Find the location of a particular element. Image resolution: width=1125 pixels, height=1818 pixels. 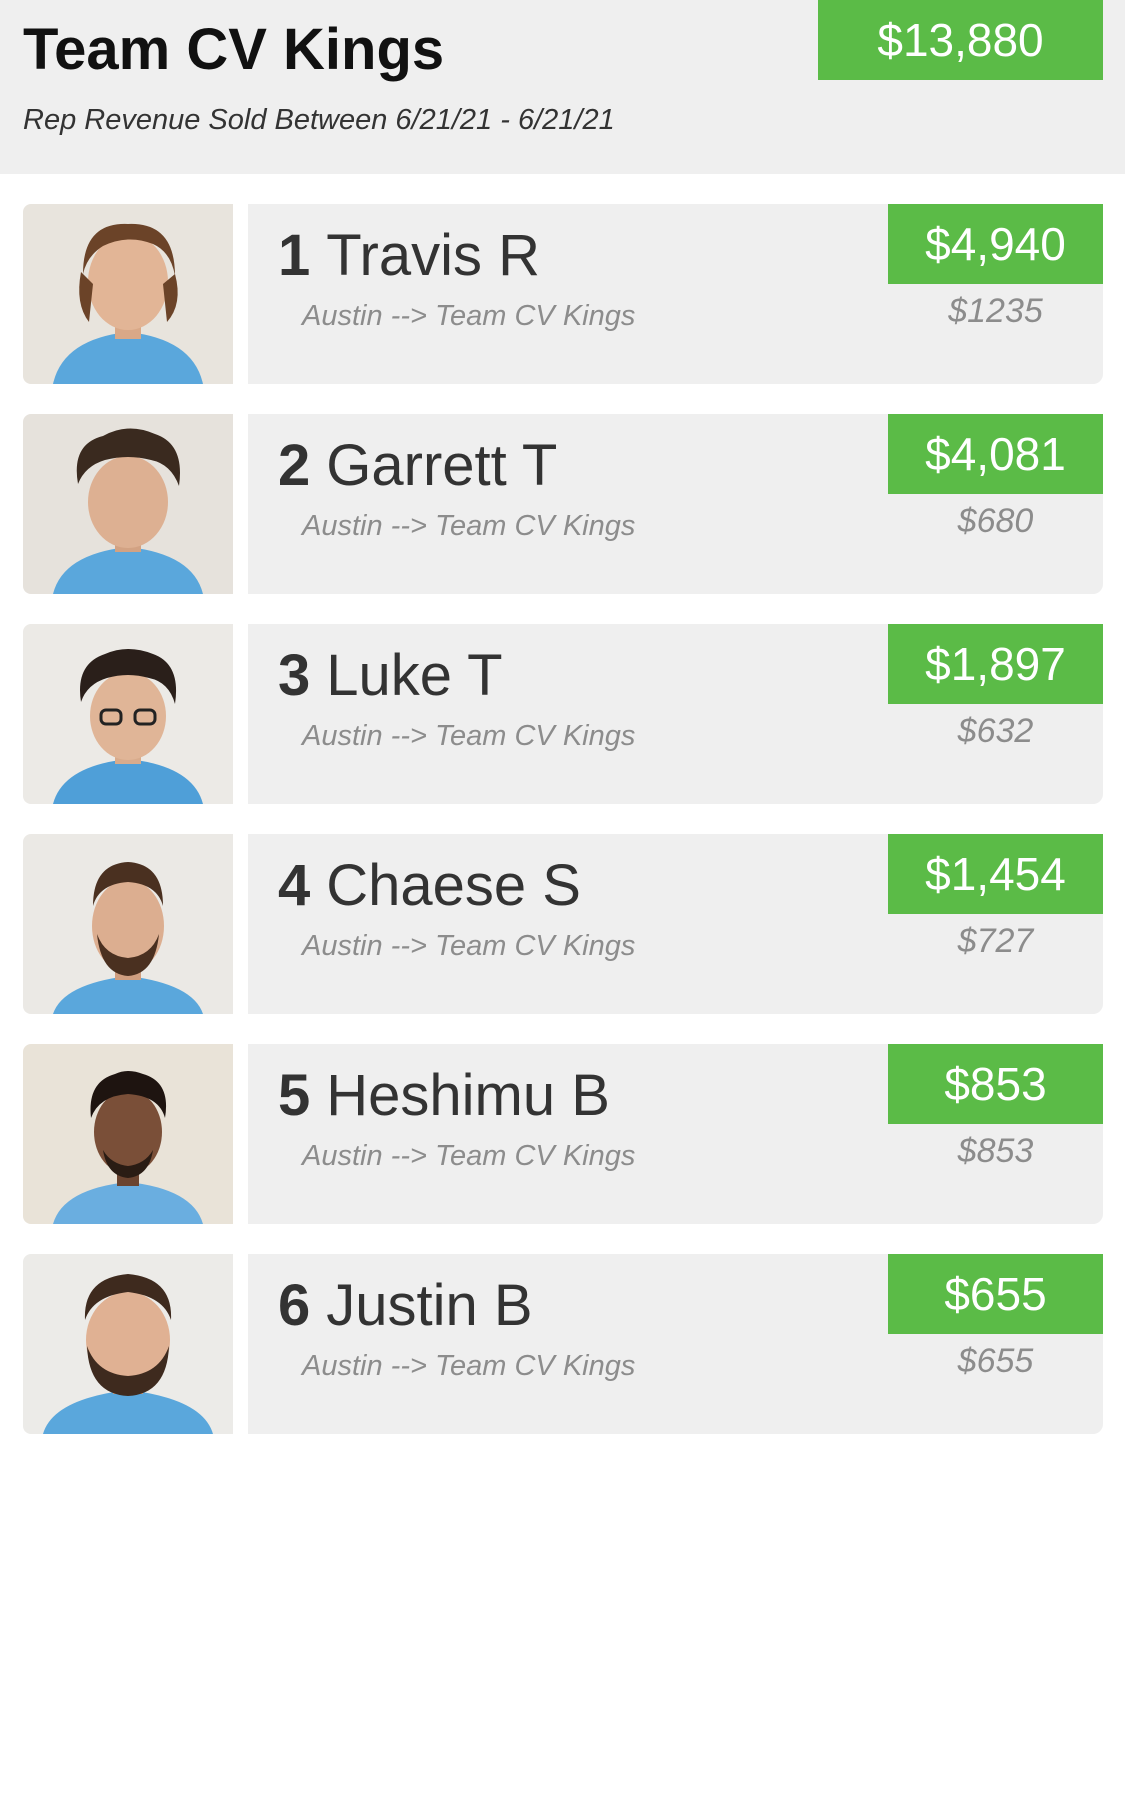

rep-sub-amount: $1235 is located at coordinates (995, 311).